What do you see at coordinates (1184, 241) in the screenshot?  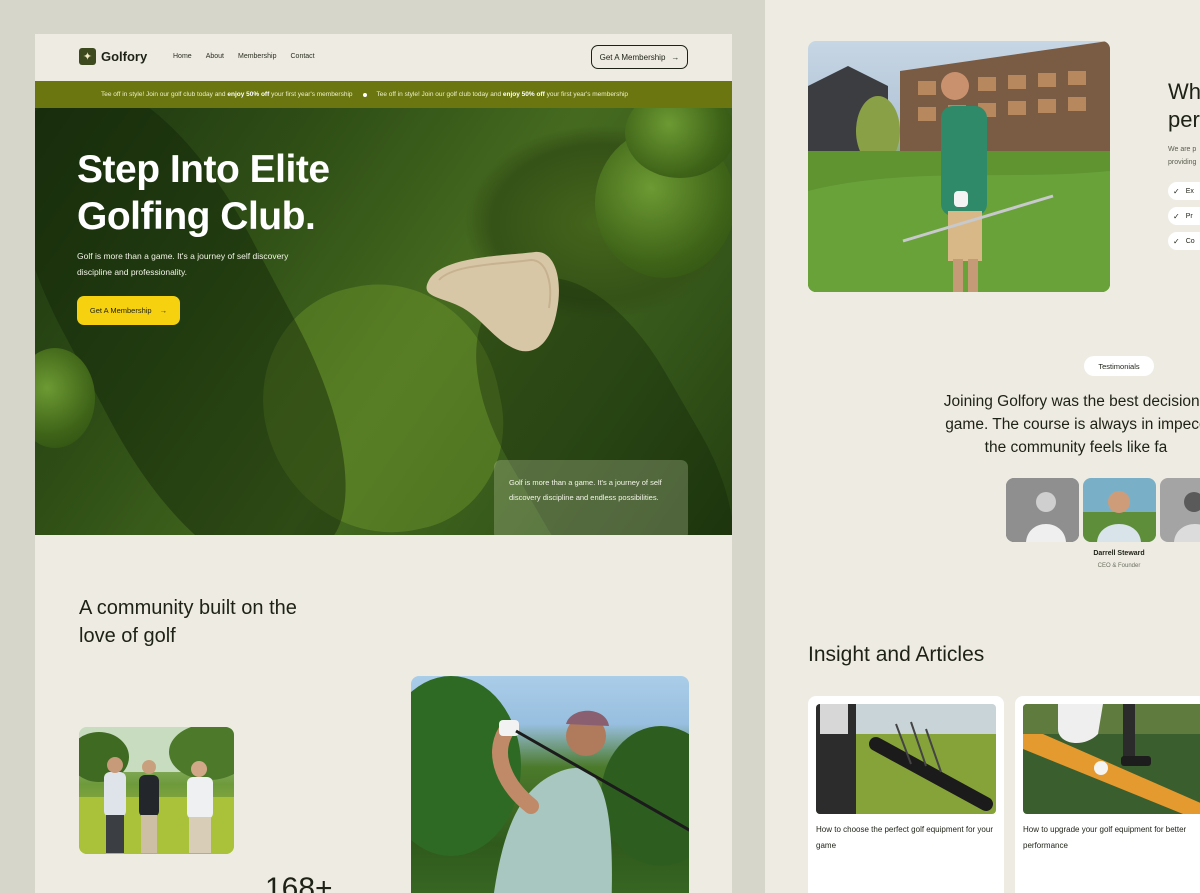 I see `check-item: ✓ Co` at bounding box center [1184, 241].